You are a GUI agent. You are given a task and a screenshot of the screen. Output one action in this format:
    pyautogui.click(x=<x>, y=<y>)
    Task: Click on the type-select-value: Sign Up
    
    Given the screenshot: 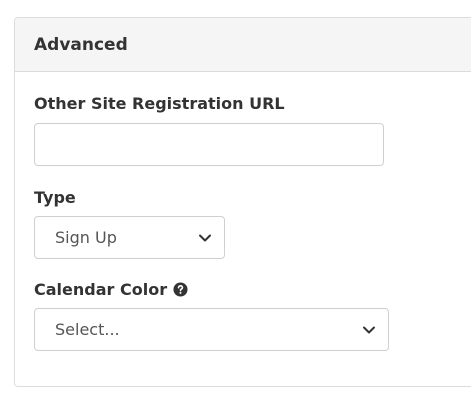 What is the action you would take?
    pyautogui.click(x=86, y=237)
    